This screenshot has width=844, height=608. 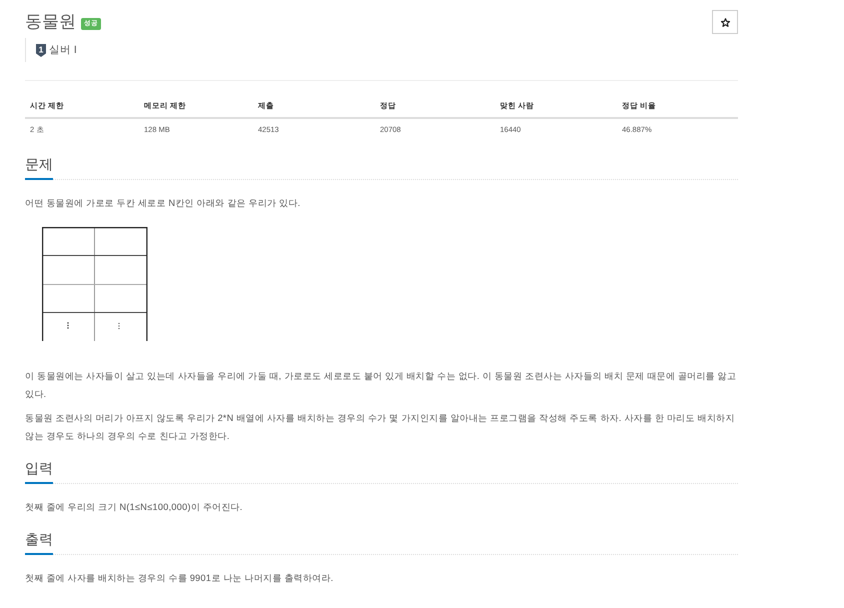 I want to click on section-heading: 입력, so click(x=39, y=470).